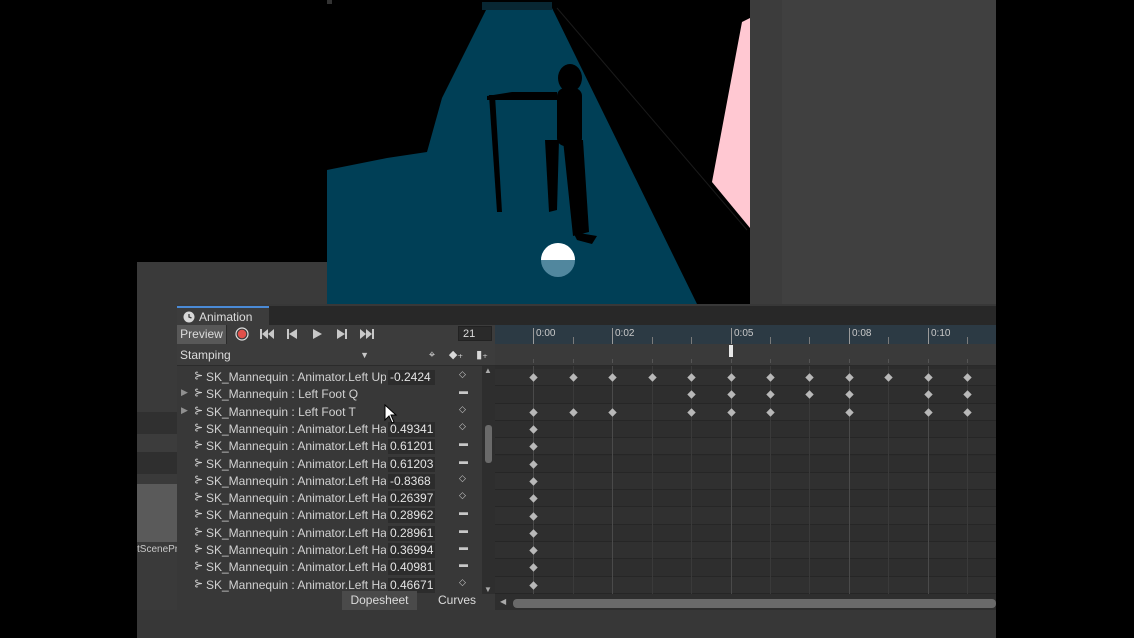  What do you see at coordinates (411, 464) in the screenshot?
I see `property-value-field: 0.61203` at bounding box center [411, 464].